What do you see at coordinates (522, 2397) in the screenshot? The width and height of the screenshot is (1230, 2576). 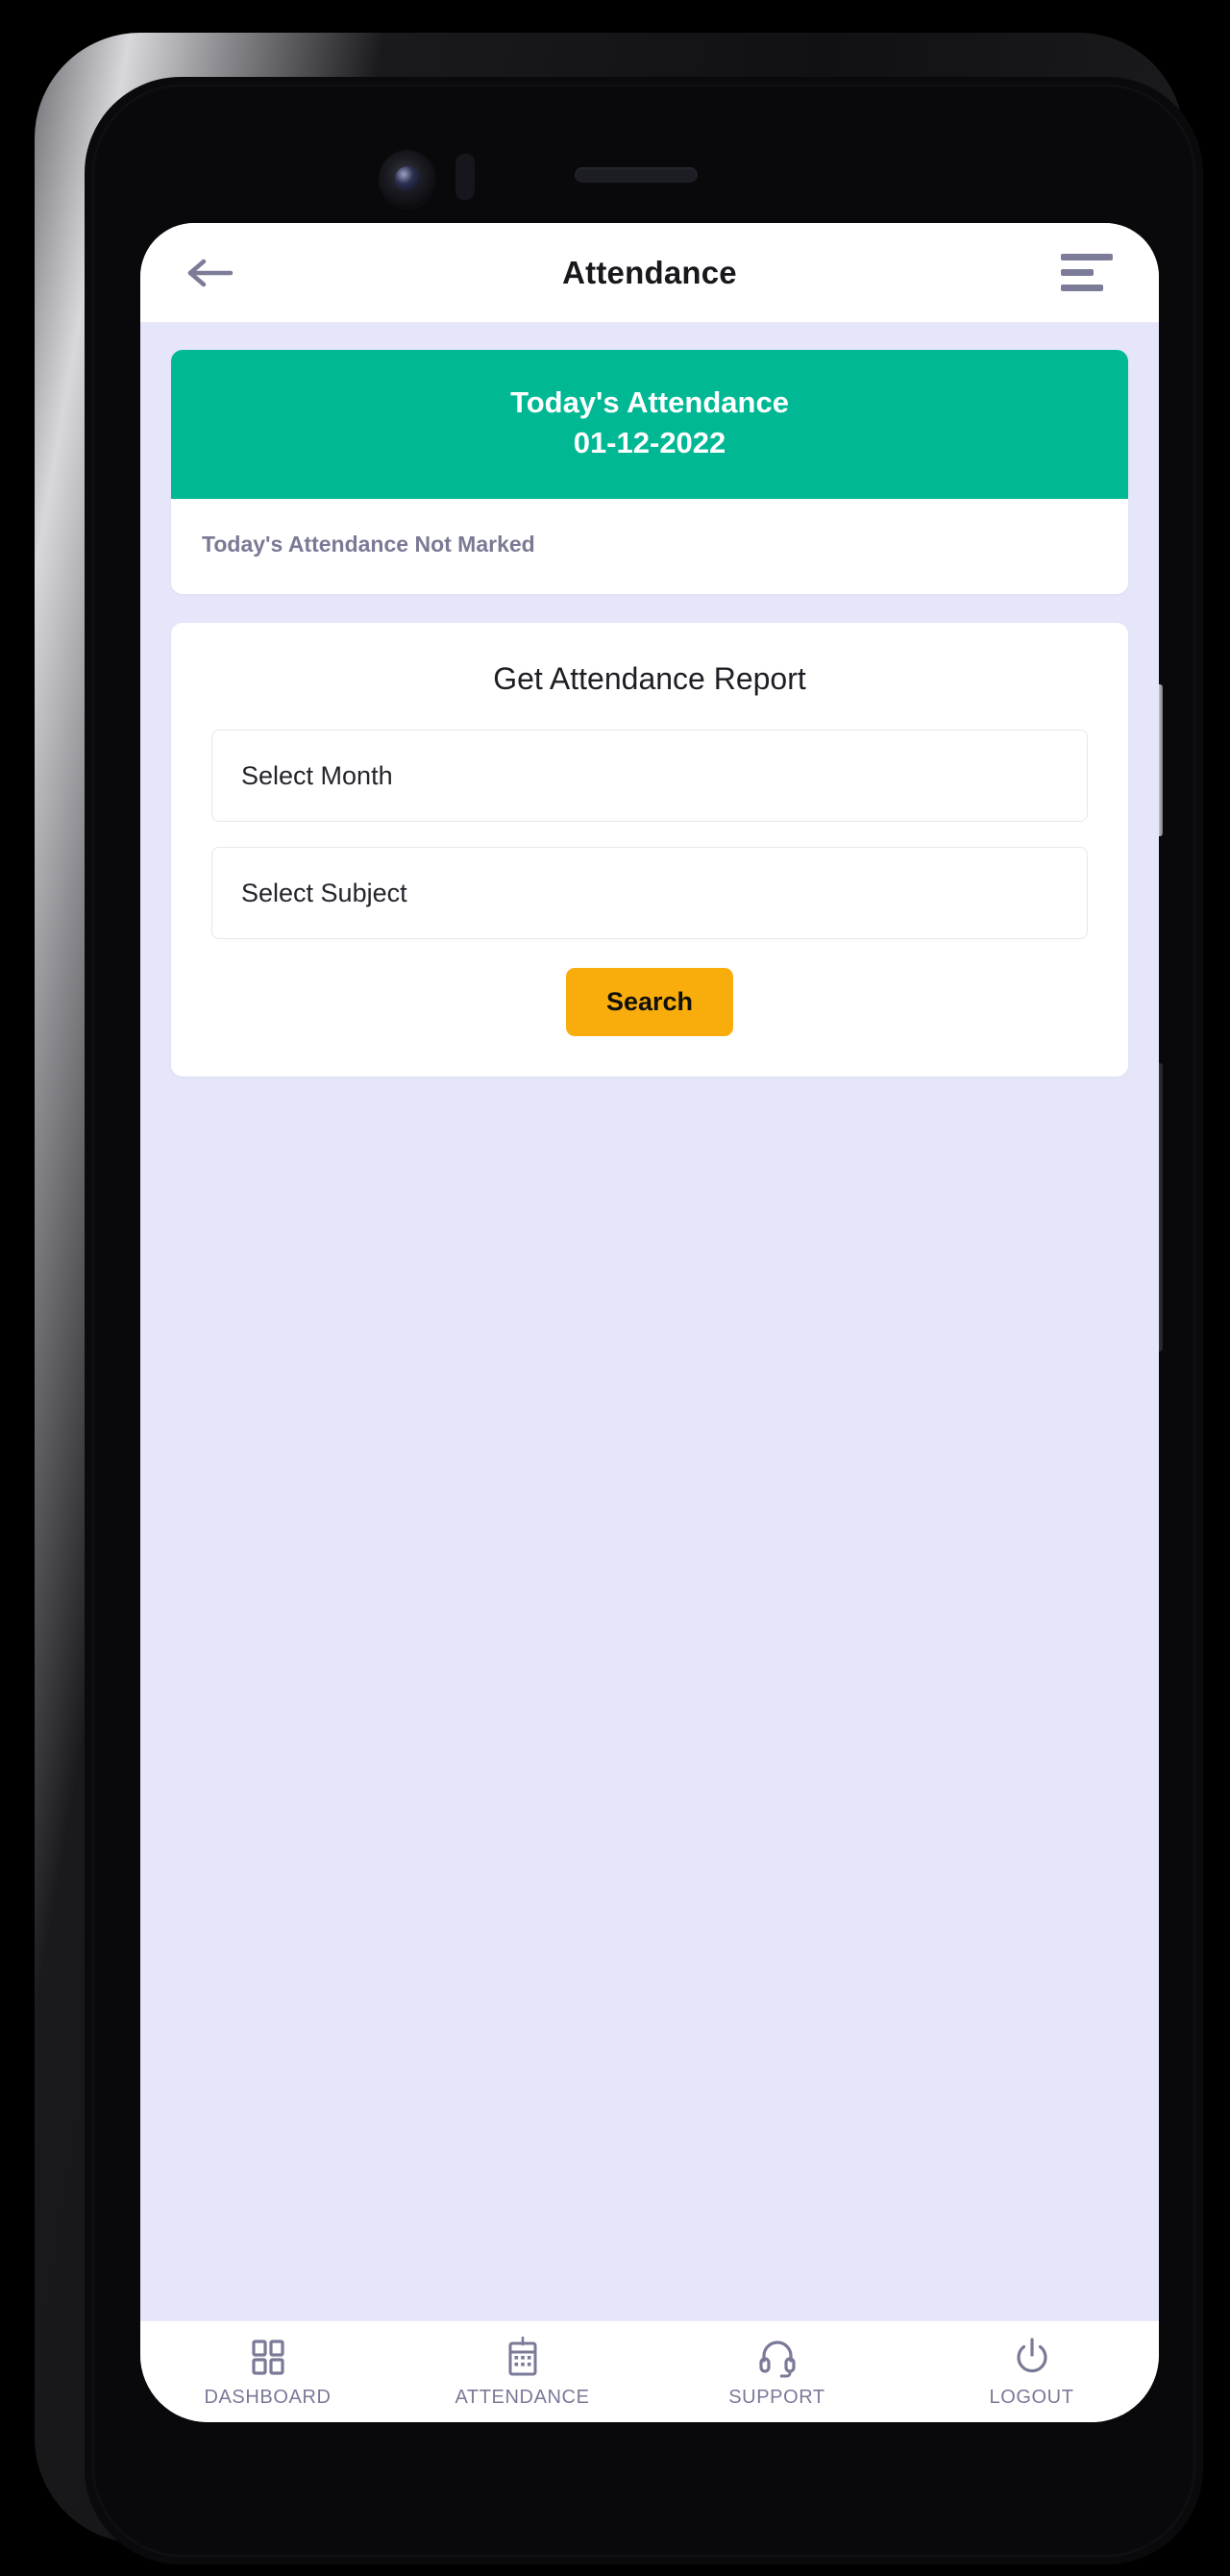 I see `nav-label-attendance: ATTENDANCE` at bounding box center [522, 2397].